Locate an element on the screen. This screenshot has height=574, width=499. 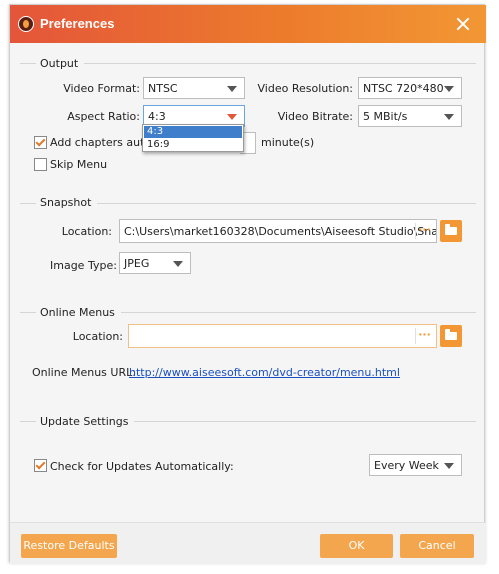
add-chapters-checkbox is located at coordinates (40, 142).